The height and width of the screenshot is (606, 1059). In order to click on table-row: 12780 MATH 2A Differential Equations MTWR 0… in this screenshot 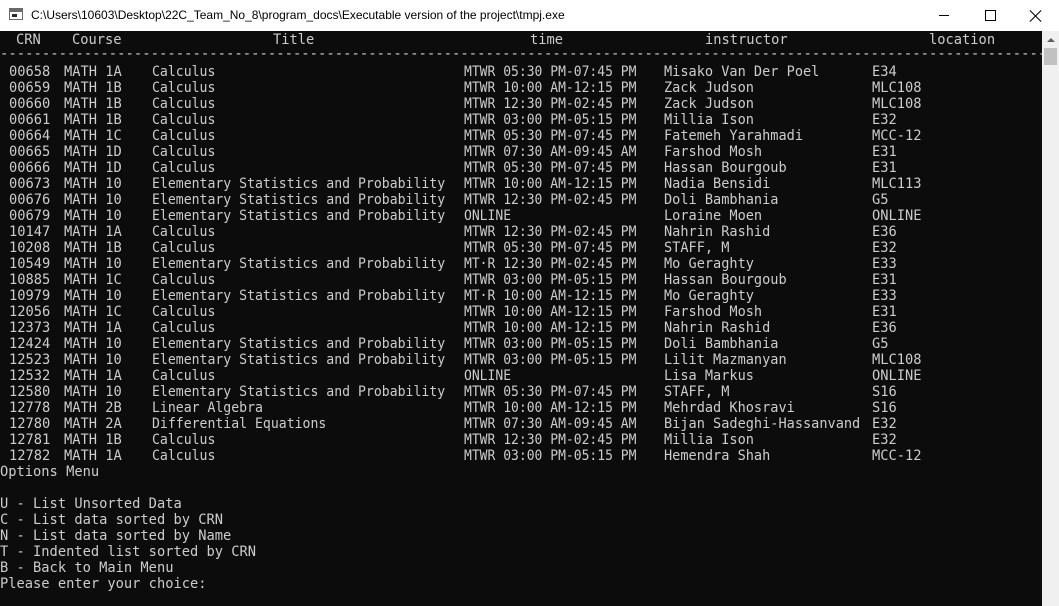, I will do `click(521, 424)`.